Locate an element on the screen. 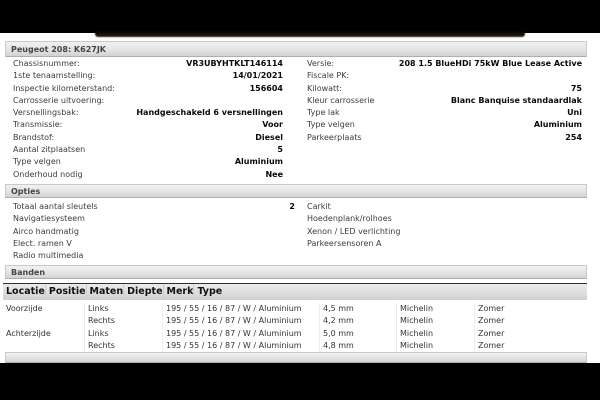  spec-label: Versnellingsbak: is located at coordinates (46, 113).